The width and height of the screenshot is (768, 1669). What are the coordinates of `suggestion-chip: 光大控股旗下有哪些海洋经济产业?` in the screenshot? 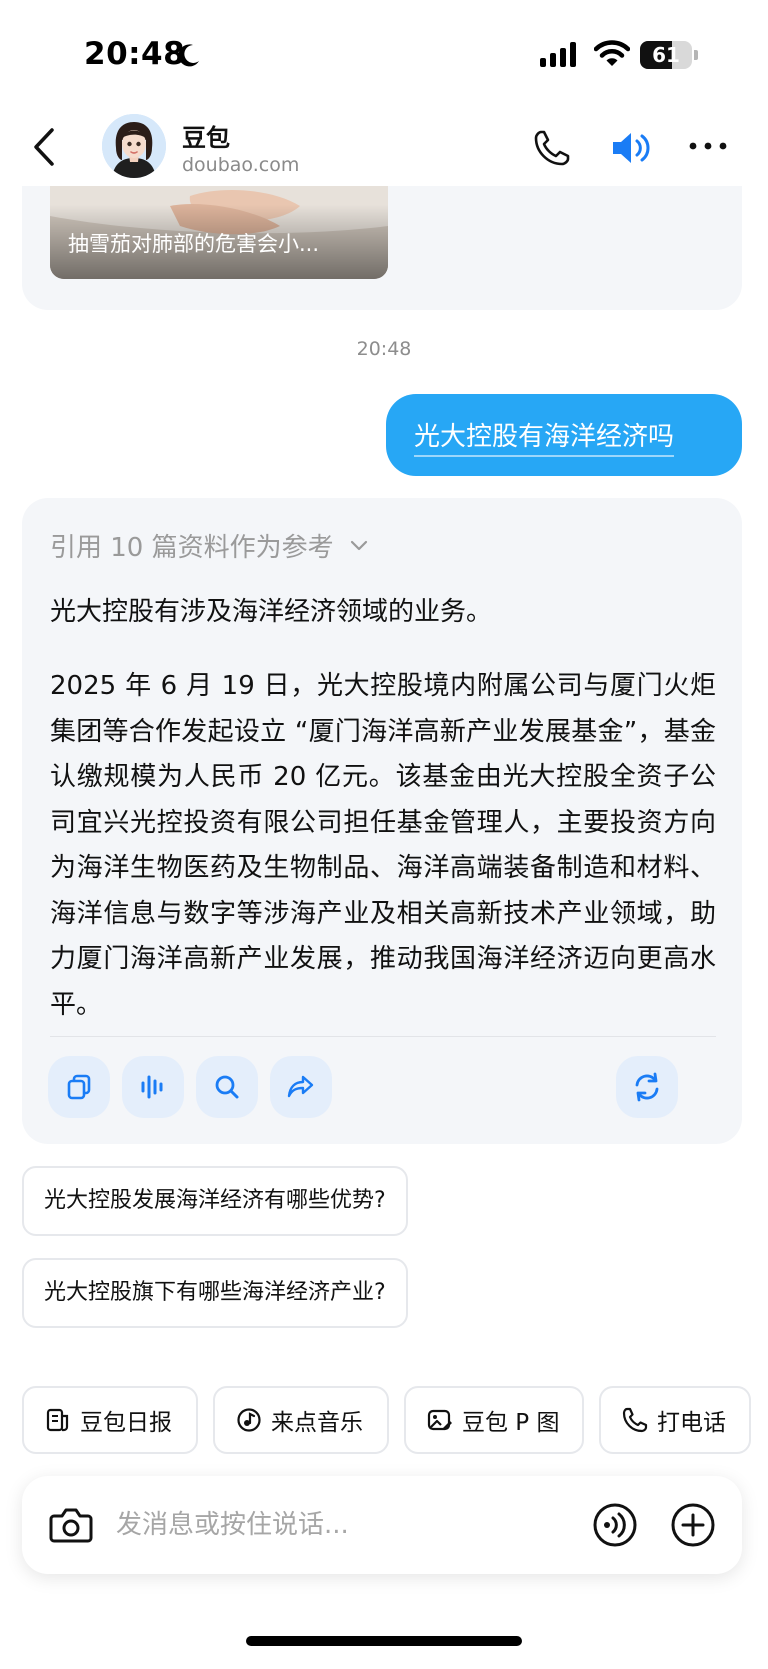 It's located at (215, 1293).